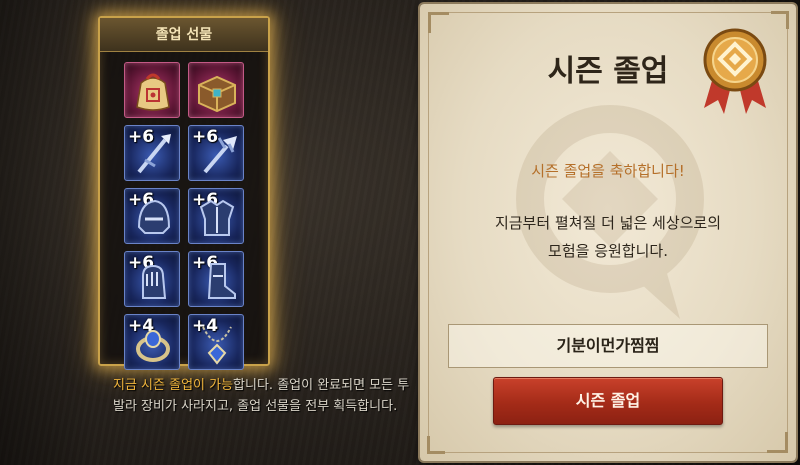 This screenshot has width=800, height=465. What do you see at coordinates (608, 223) in the screenshot?
I see `message-line: 지금부터 펼쳐질 더 넓은 세상으로의` at bounding box center [608, 223].